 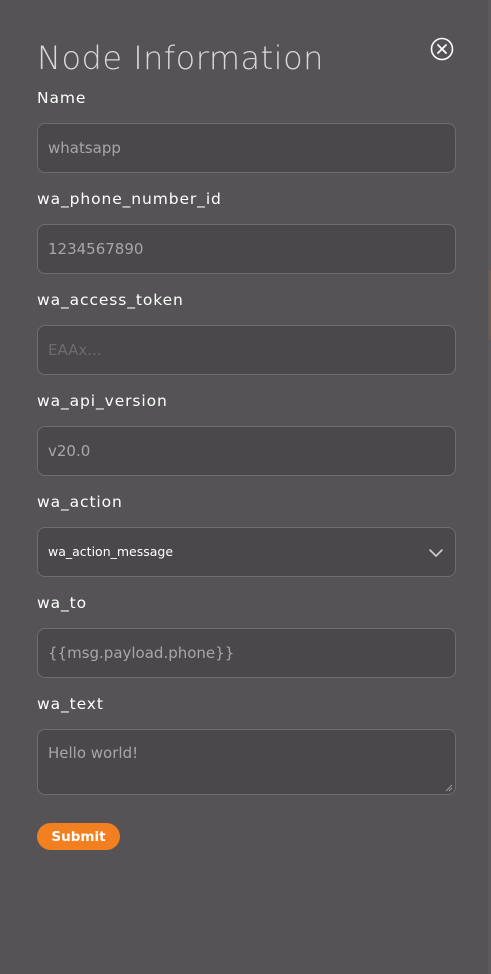 I want to click on wa-api-version-input: v20.0, so click(x=246, y=451).